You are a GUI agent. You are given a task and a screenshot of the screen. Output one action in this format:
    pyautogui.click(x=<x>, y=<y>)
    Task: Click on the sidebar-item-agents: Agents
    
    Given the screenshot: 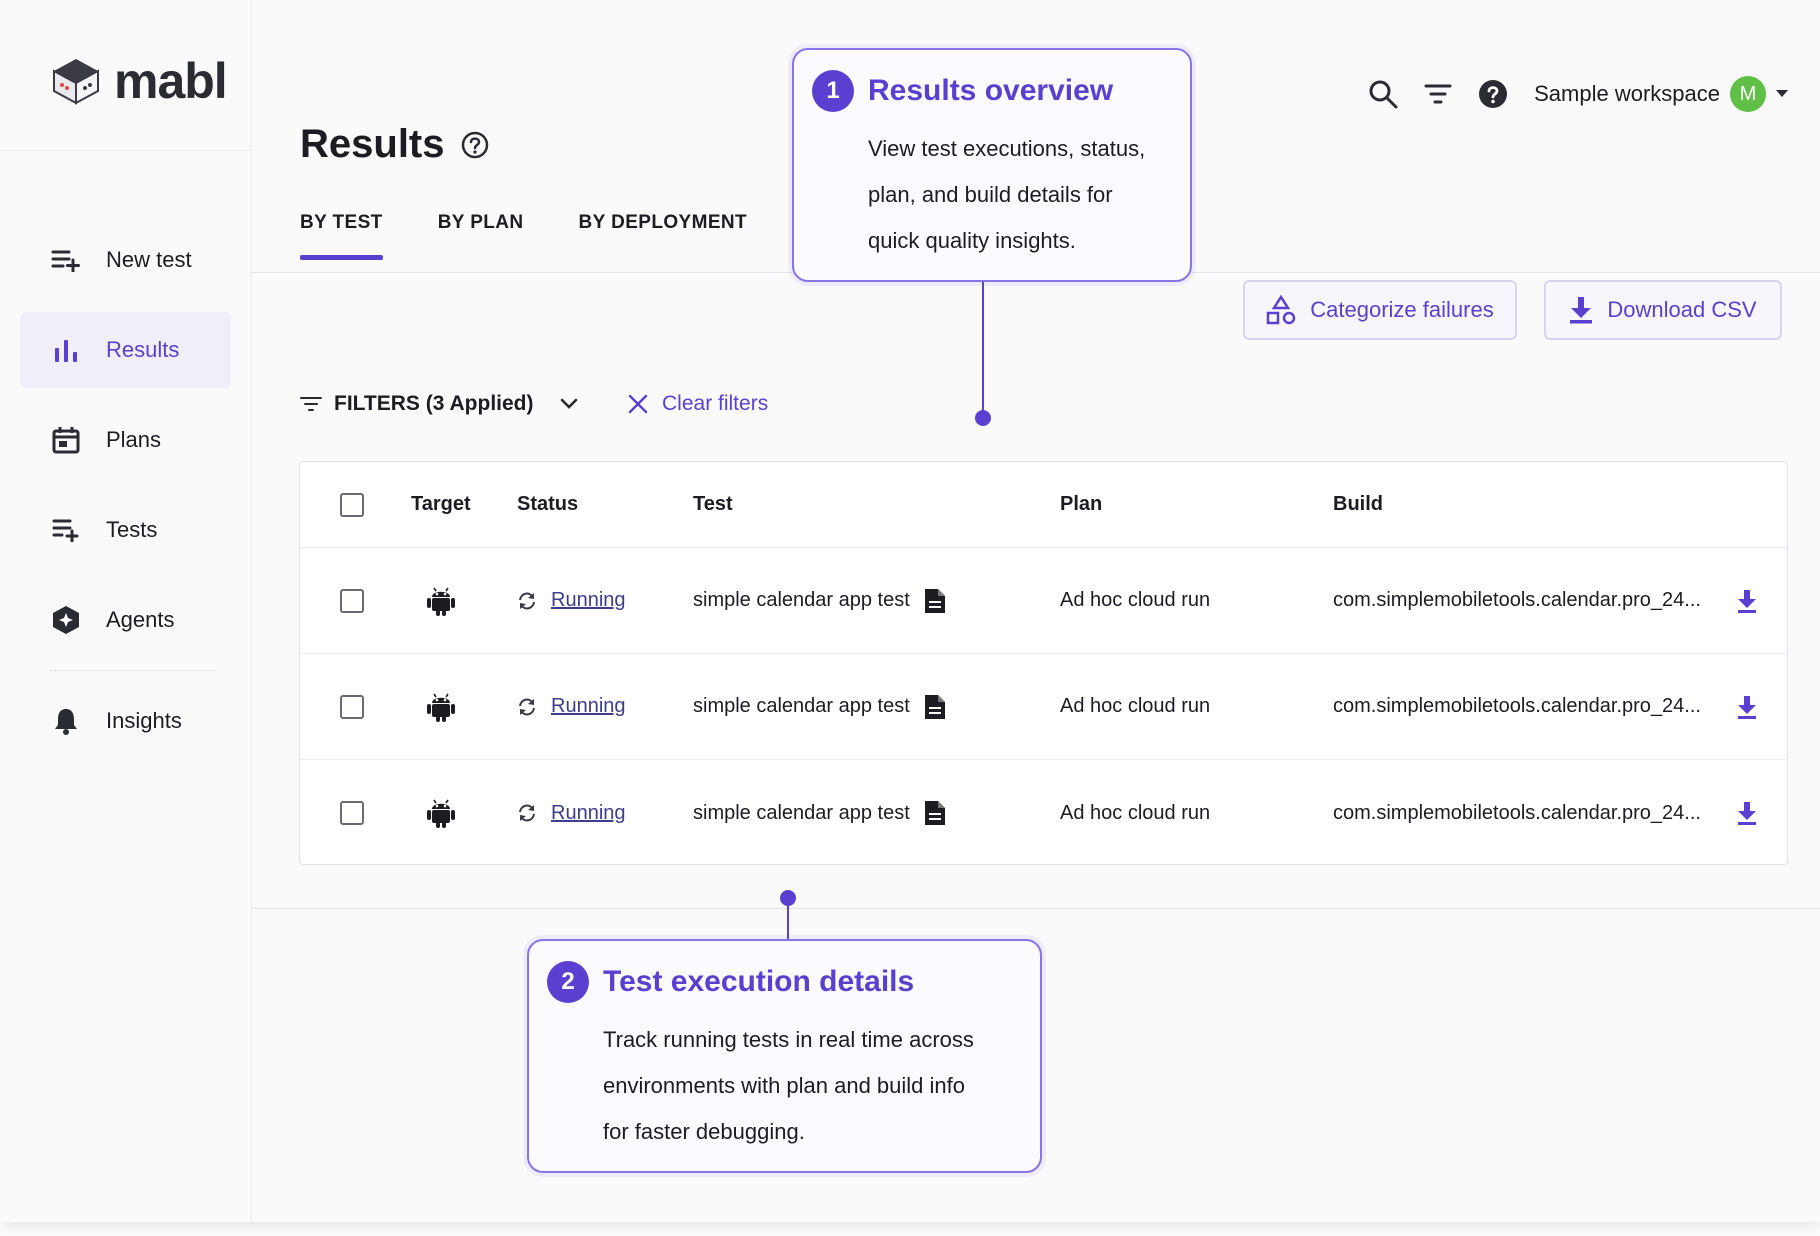 What is the action you would take?
    pyautogui.click(x=125, y=620)
    